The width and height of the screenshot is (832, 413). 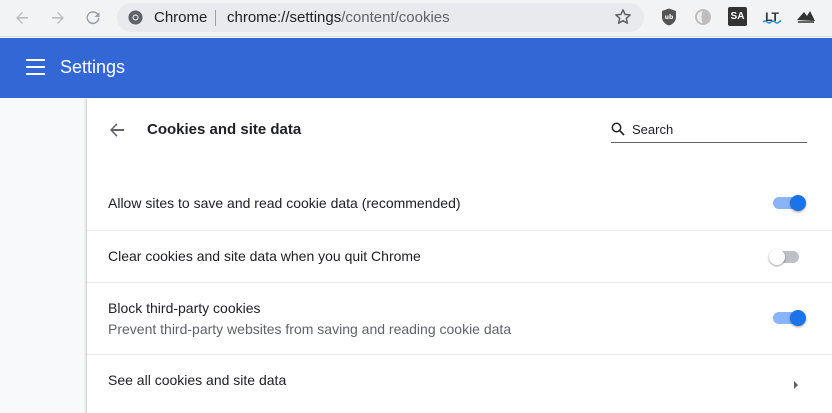 What do you see at coordinates (284, 17) in the screenshot?
I see `omnibox-url-host: chrome://settings` at bounding box center [284, 17].